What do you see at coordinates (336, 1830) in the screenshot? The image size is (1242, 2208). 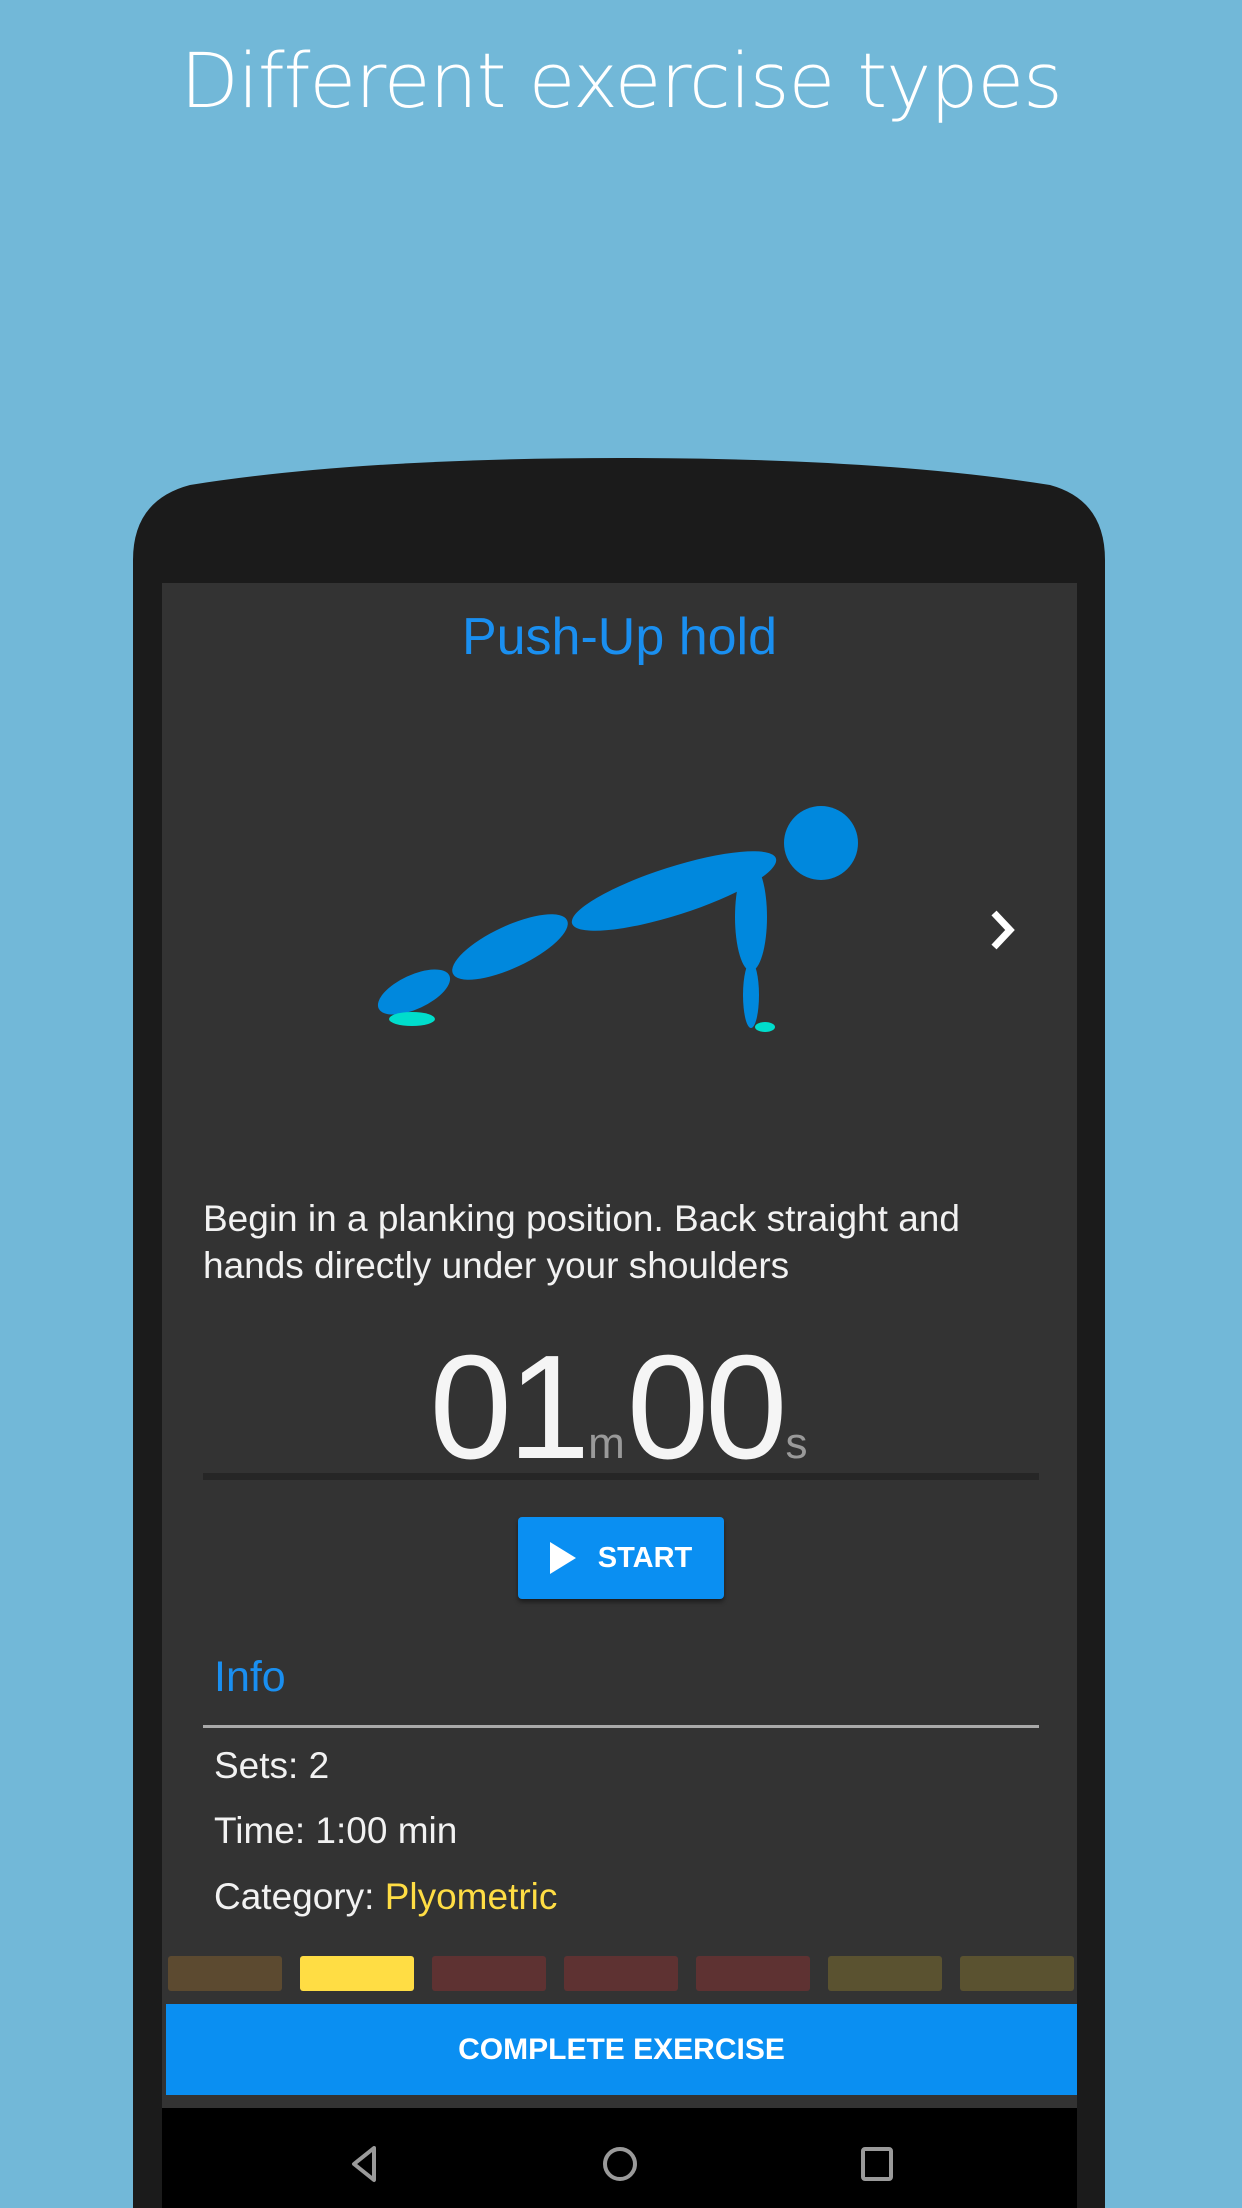 I see `info-time: Time: 1:00 min` at bounding box center [336, 1830].